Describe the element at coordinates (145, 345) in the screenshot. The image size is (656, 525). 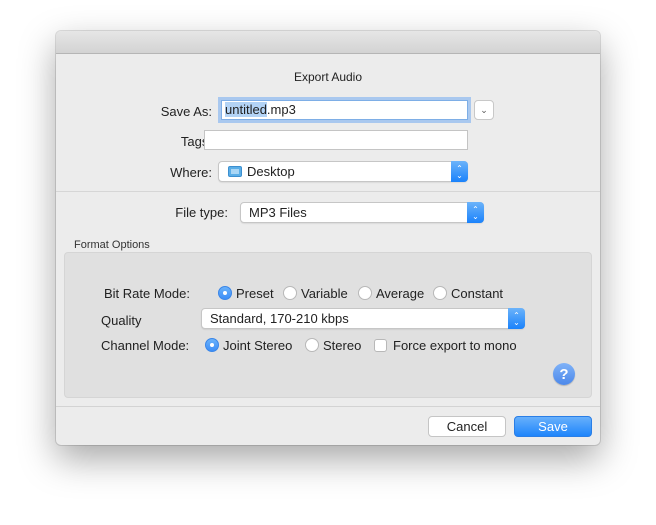
I see `channel-mode-label: Channel Mode:` at that location.